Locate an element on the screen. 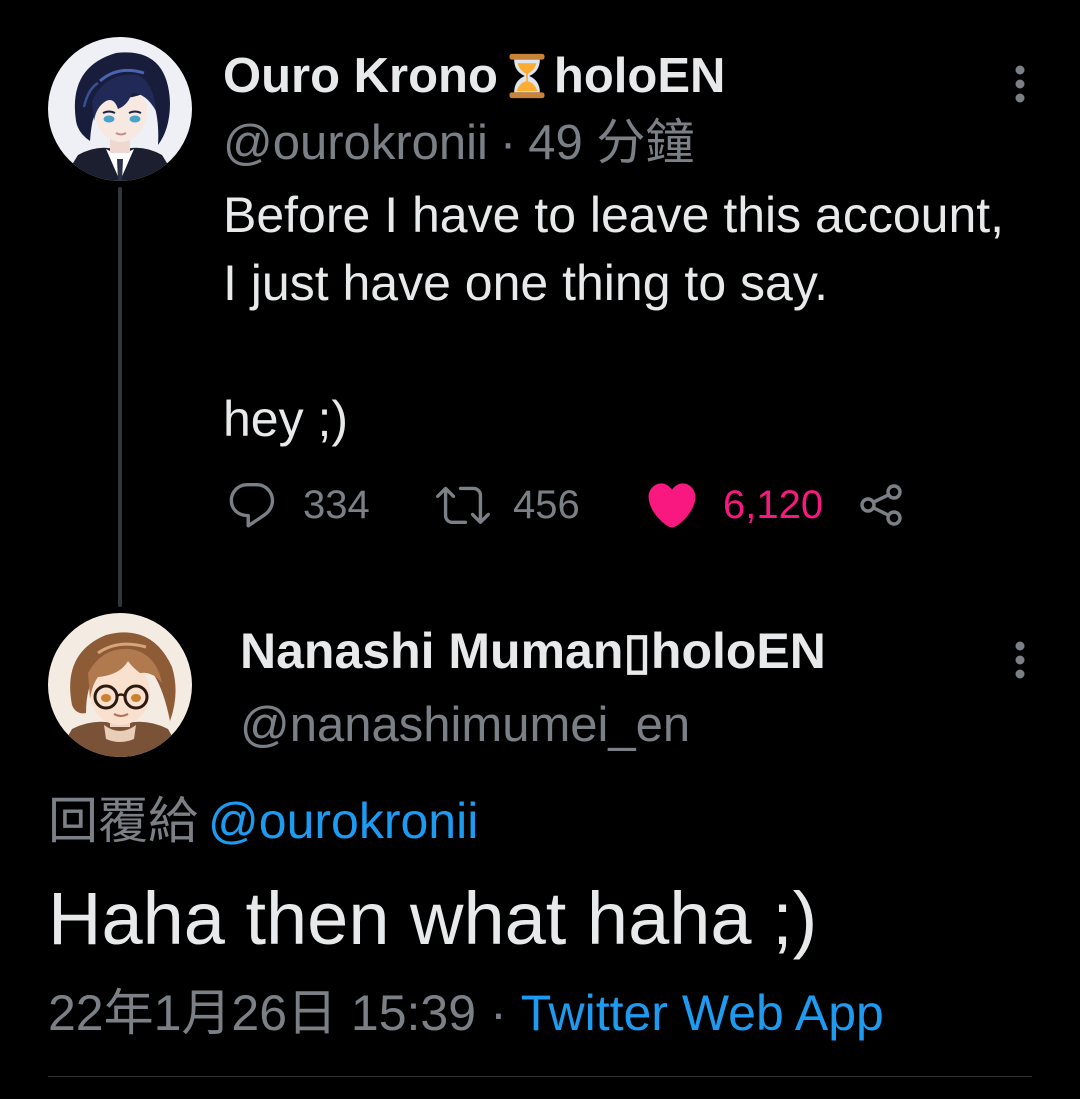 This screenshot has height=1099, width=1080. author-name-suffix: holoEN is located at coordinates (639, 76).